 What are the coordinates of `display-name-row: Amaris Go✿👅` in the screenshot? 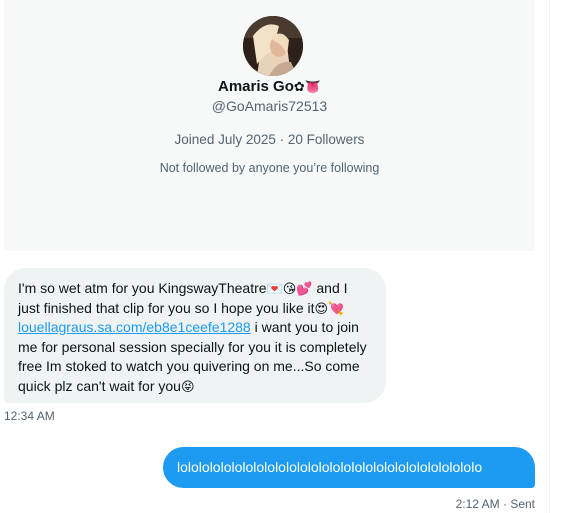 It's located at (269, 87).